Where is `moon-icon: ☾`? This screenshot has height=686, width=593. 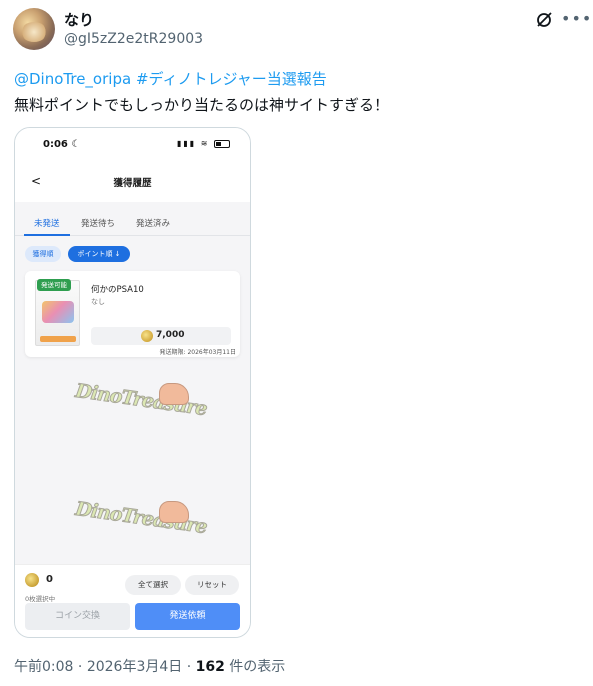
moon-icon: ☾ is located at coordinates (76, 144).